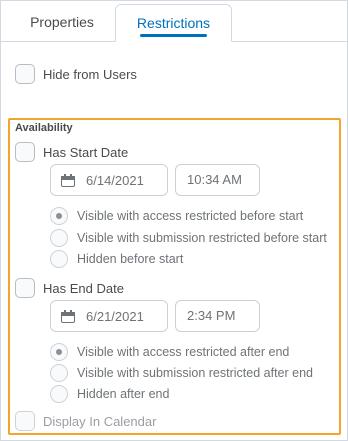 The width and height of the screenshot is (348, 441). Describe the element at coordinates (130, 259) in the screenshot. I see `radio-label: Hidden before start` at that location.